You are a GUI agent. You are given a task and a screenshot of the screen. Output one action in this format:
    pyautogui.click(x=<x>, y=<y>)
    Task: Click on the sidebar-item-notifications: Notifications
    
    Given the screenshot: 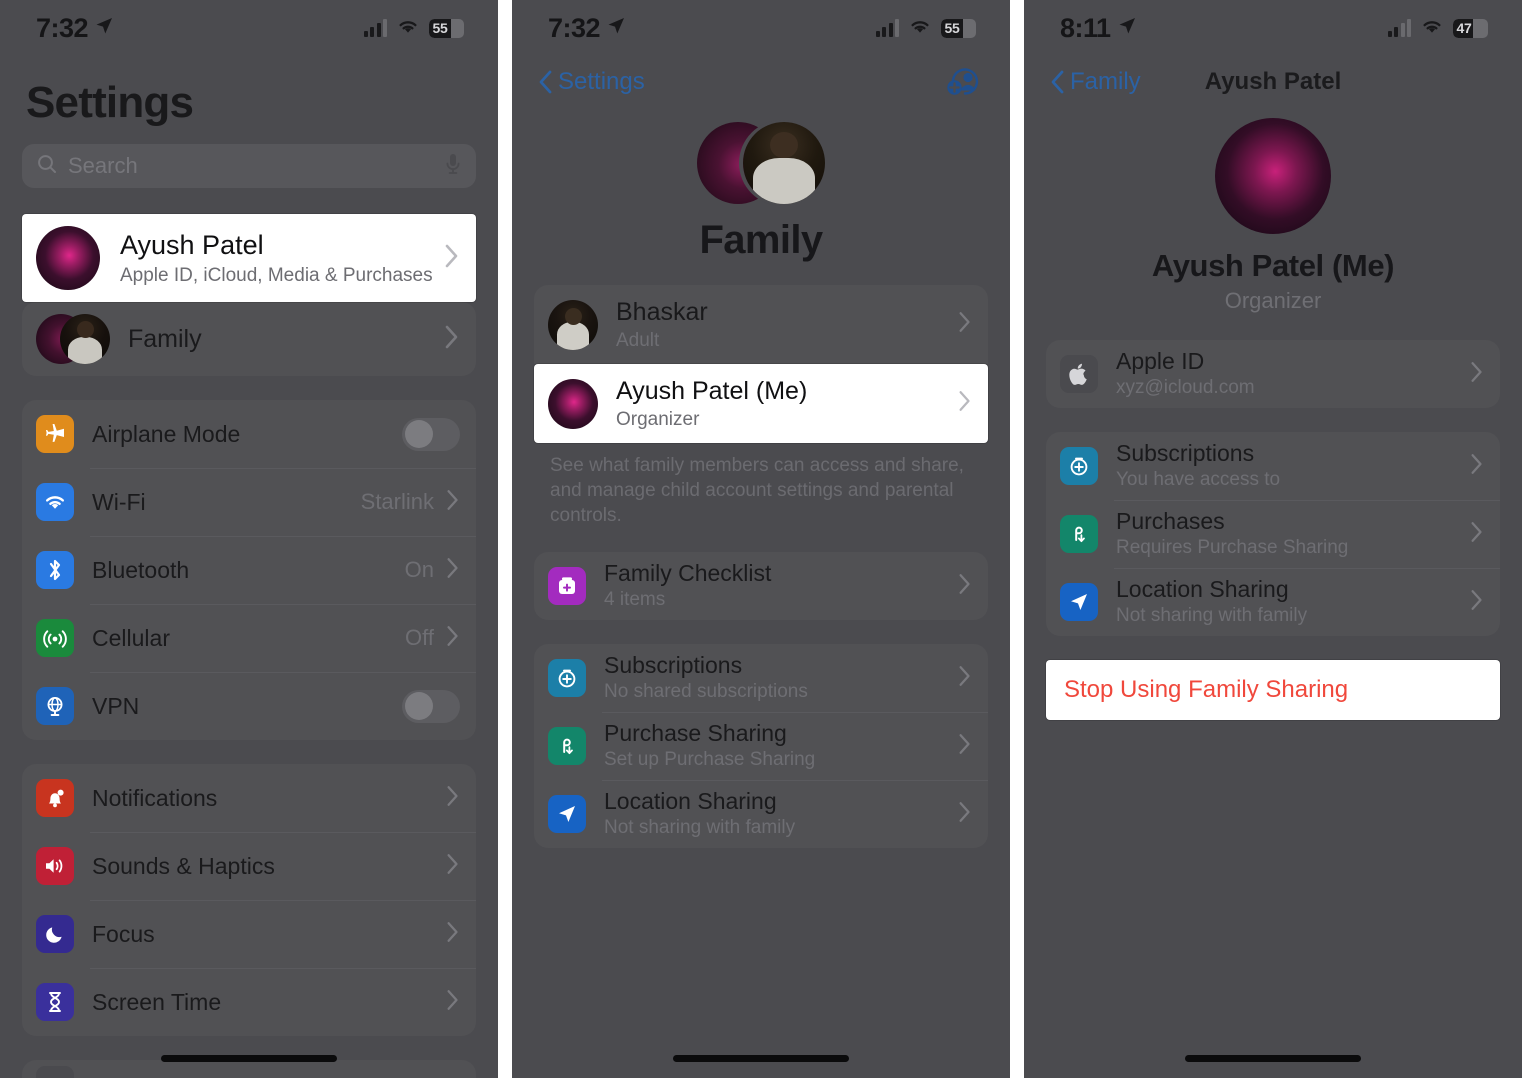 What is the action you would take?
    pyautogui.click(x=249, y=798)
    